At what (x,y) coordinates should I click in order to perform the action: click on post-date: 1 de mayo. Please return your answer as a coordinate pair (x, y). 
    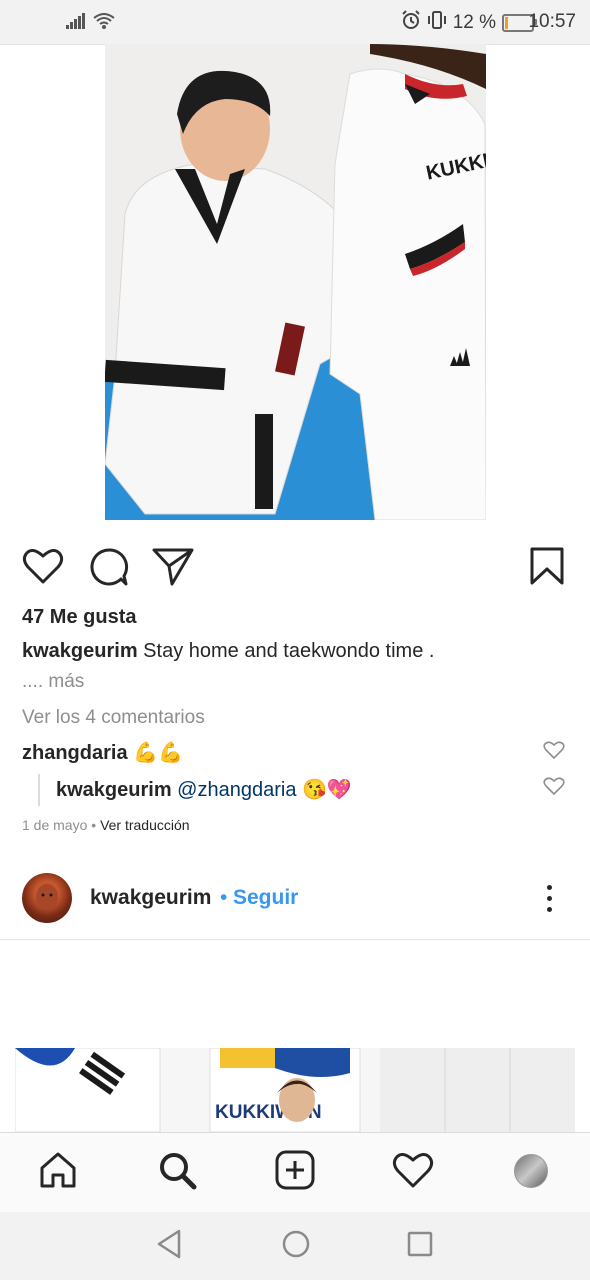
    Looking at the image, I should click on (55, 825).